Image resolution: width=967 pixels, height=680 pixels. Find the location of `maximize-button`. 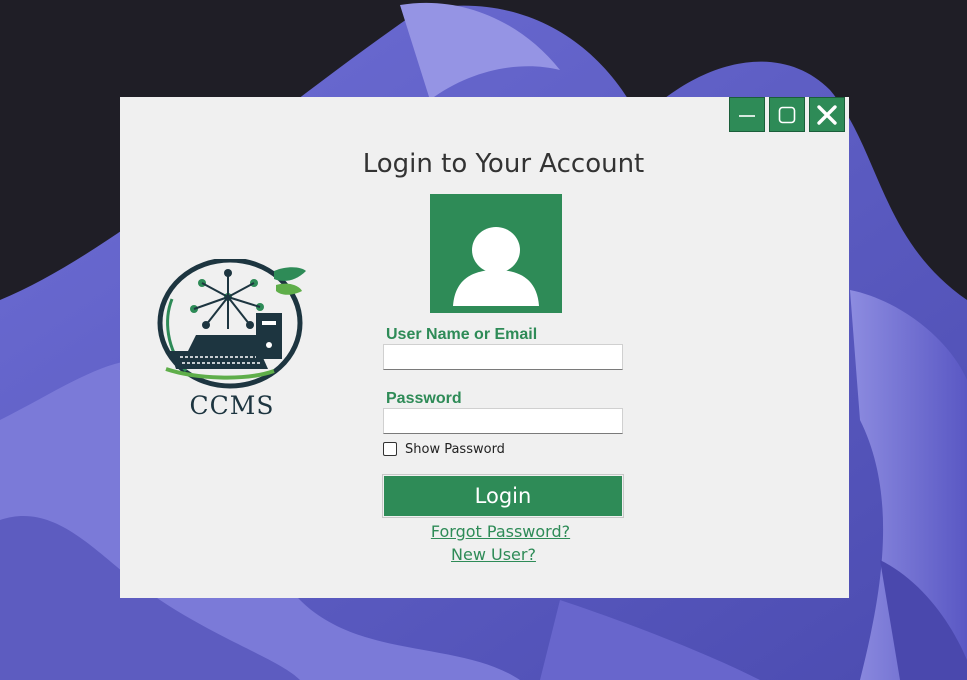

maximize-button is located at coordinates (787, 114).